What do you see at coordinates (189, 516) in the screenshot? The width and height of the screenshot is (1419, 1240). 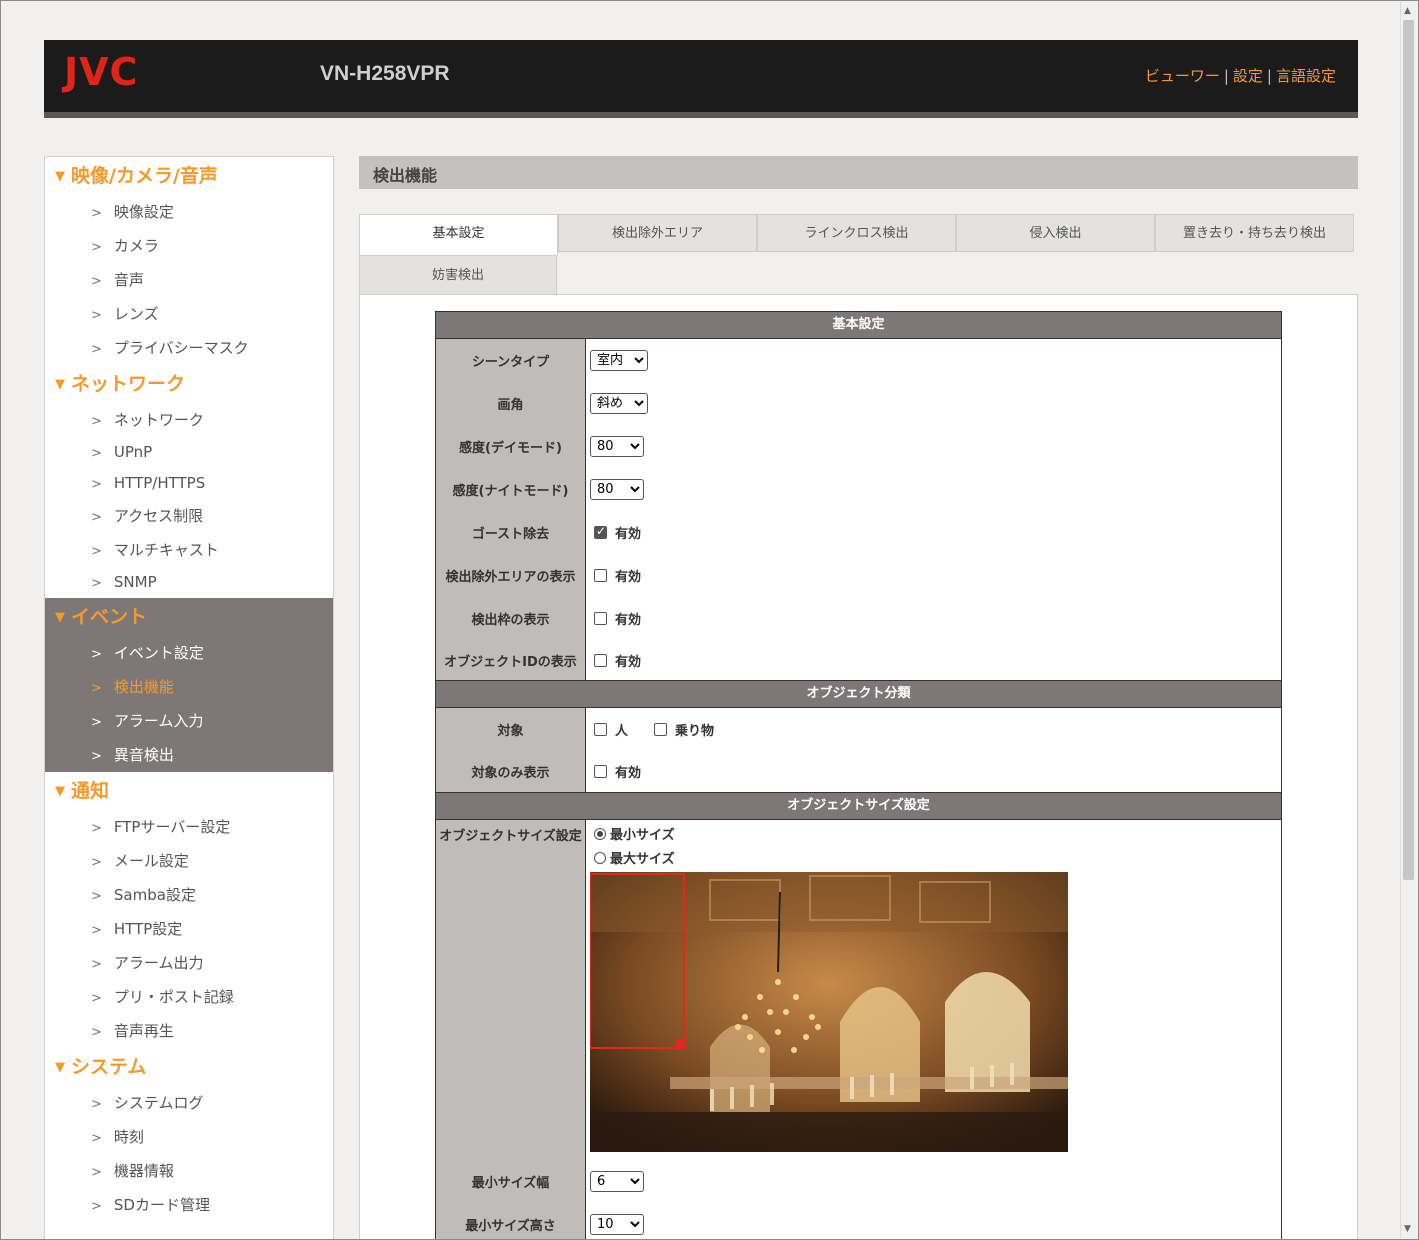 I see `sidebar-item-access-control: > アクセス制限` at bounding box center [189, 516].